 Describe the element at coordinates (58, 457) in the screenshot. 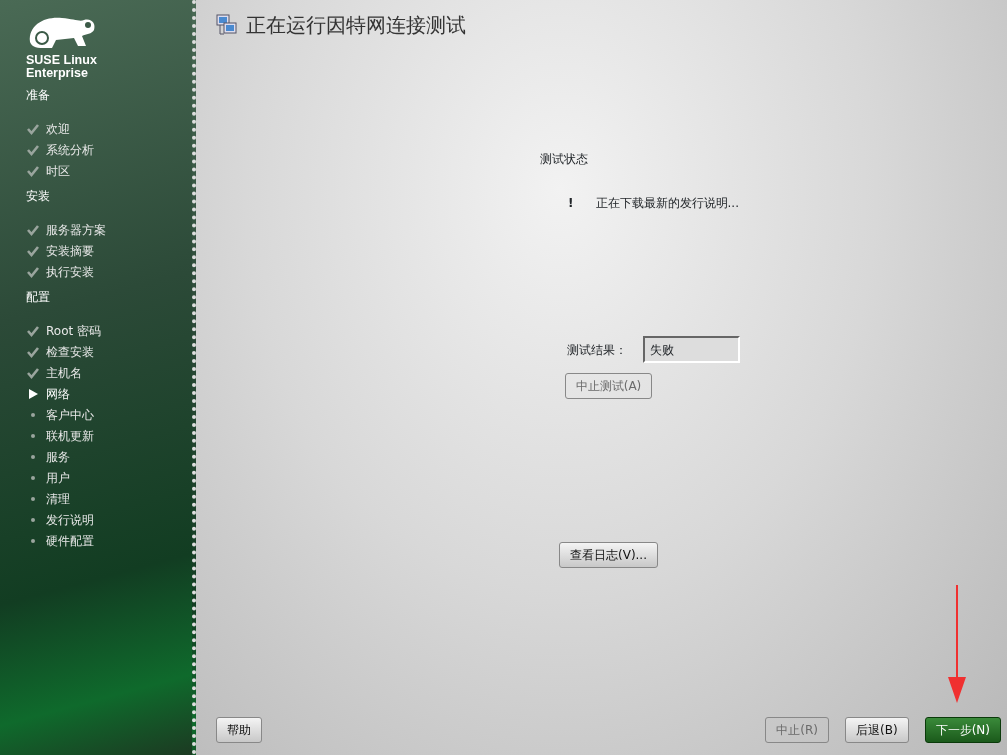

I see `step-label: 服务` at that location.